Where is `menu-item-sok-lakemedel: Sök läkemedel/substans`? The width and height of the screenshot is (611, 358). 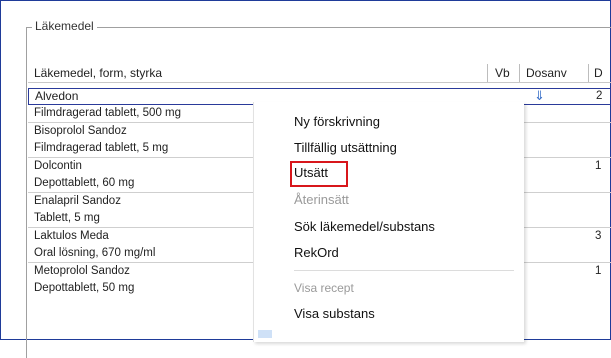 menu-item-sok-lakemedel: Sök läkemedel/substans is located at coordinates (364, 226).